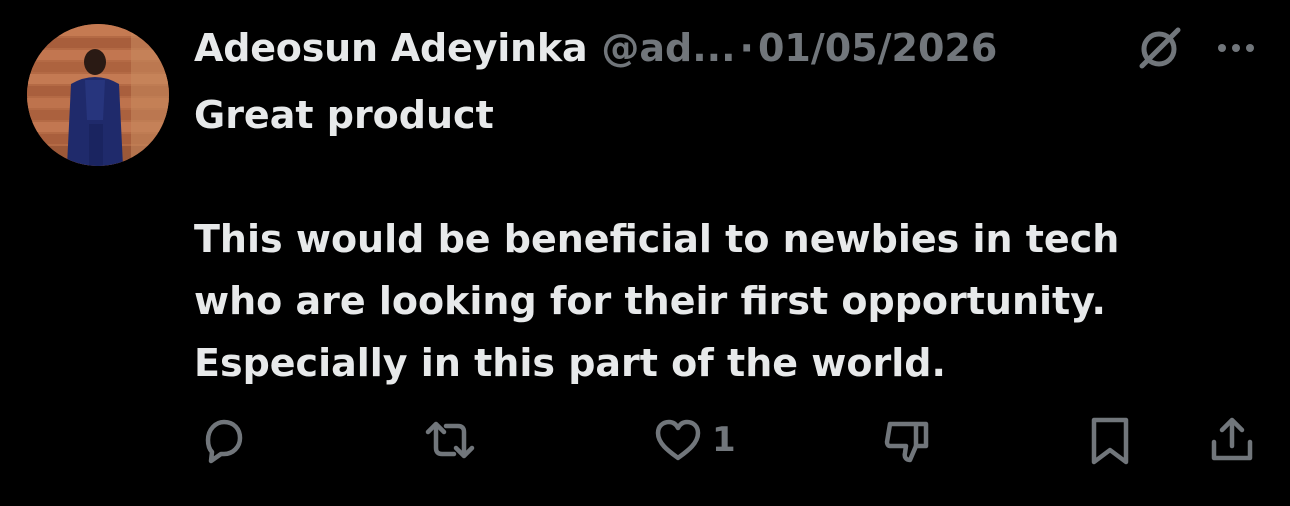 This screenshot has height=506, width=1290. I want to click on tweet-text-paragraph: Great product, so click(344, 115).